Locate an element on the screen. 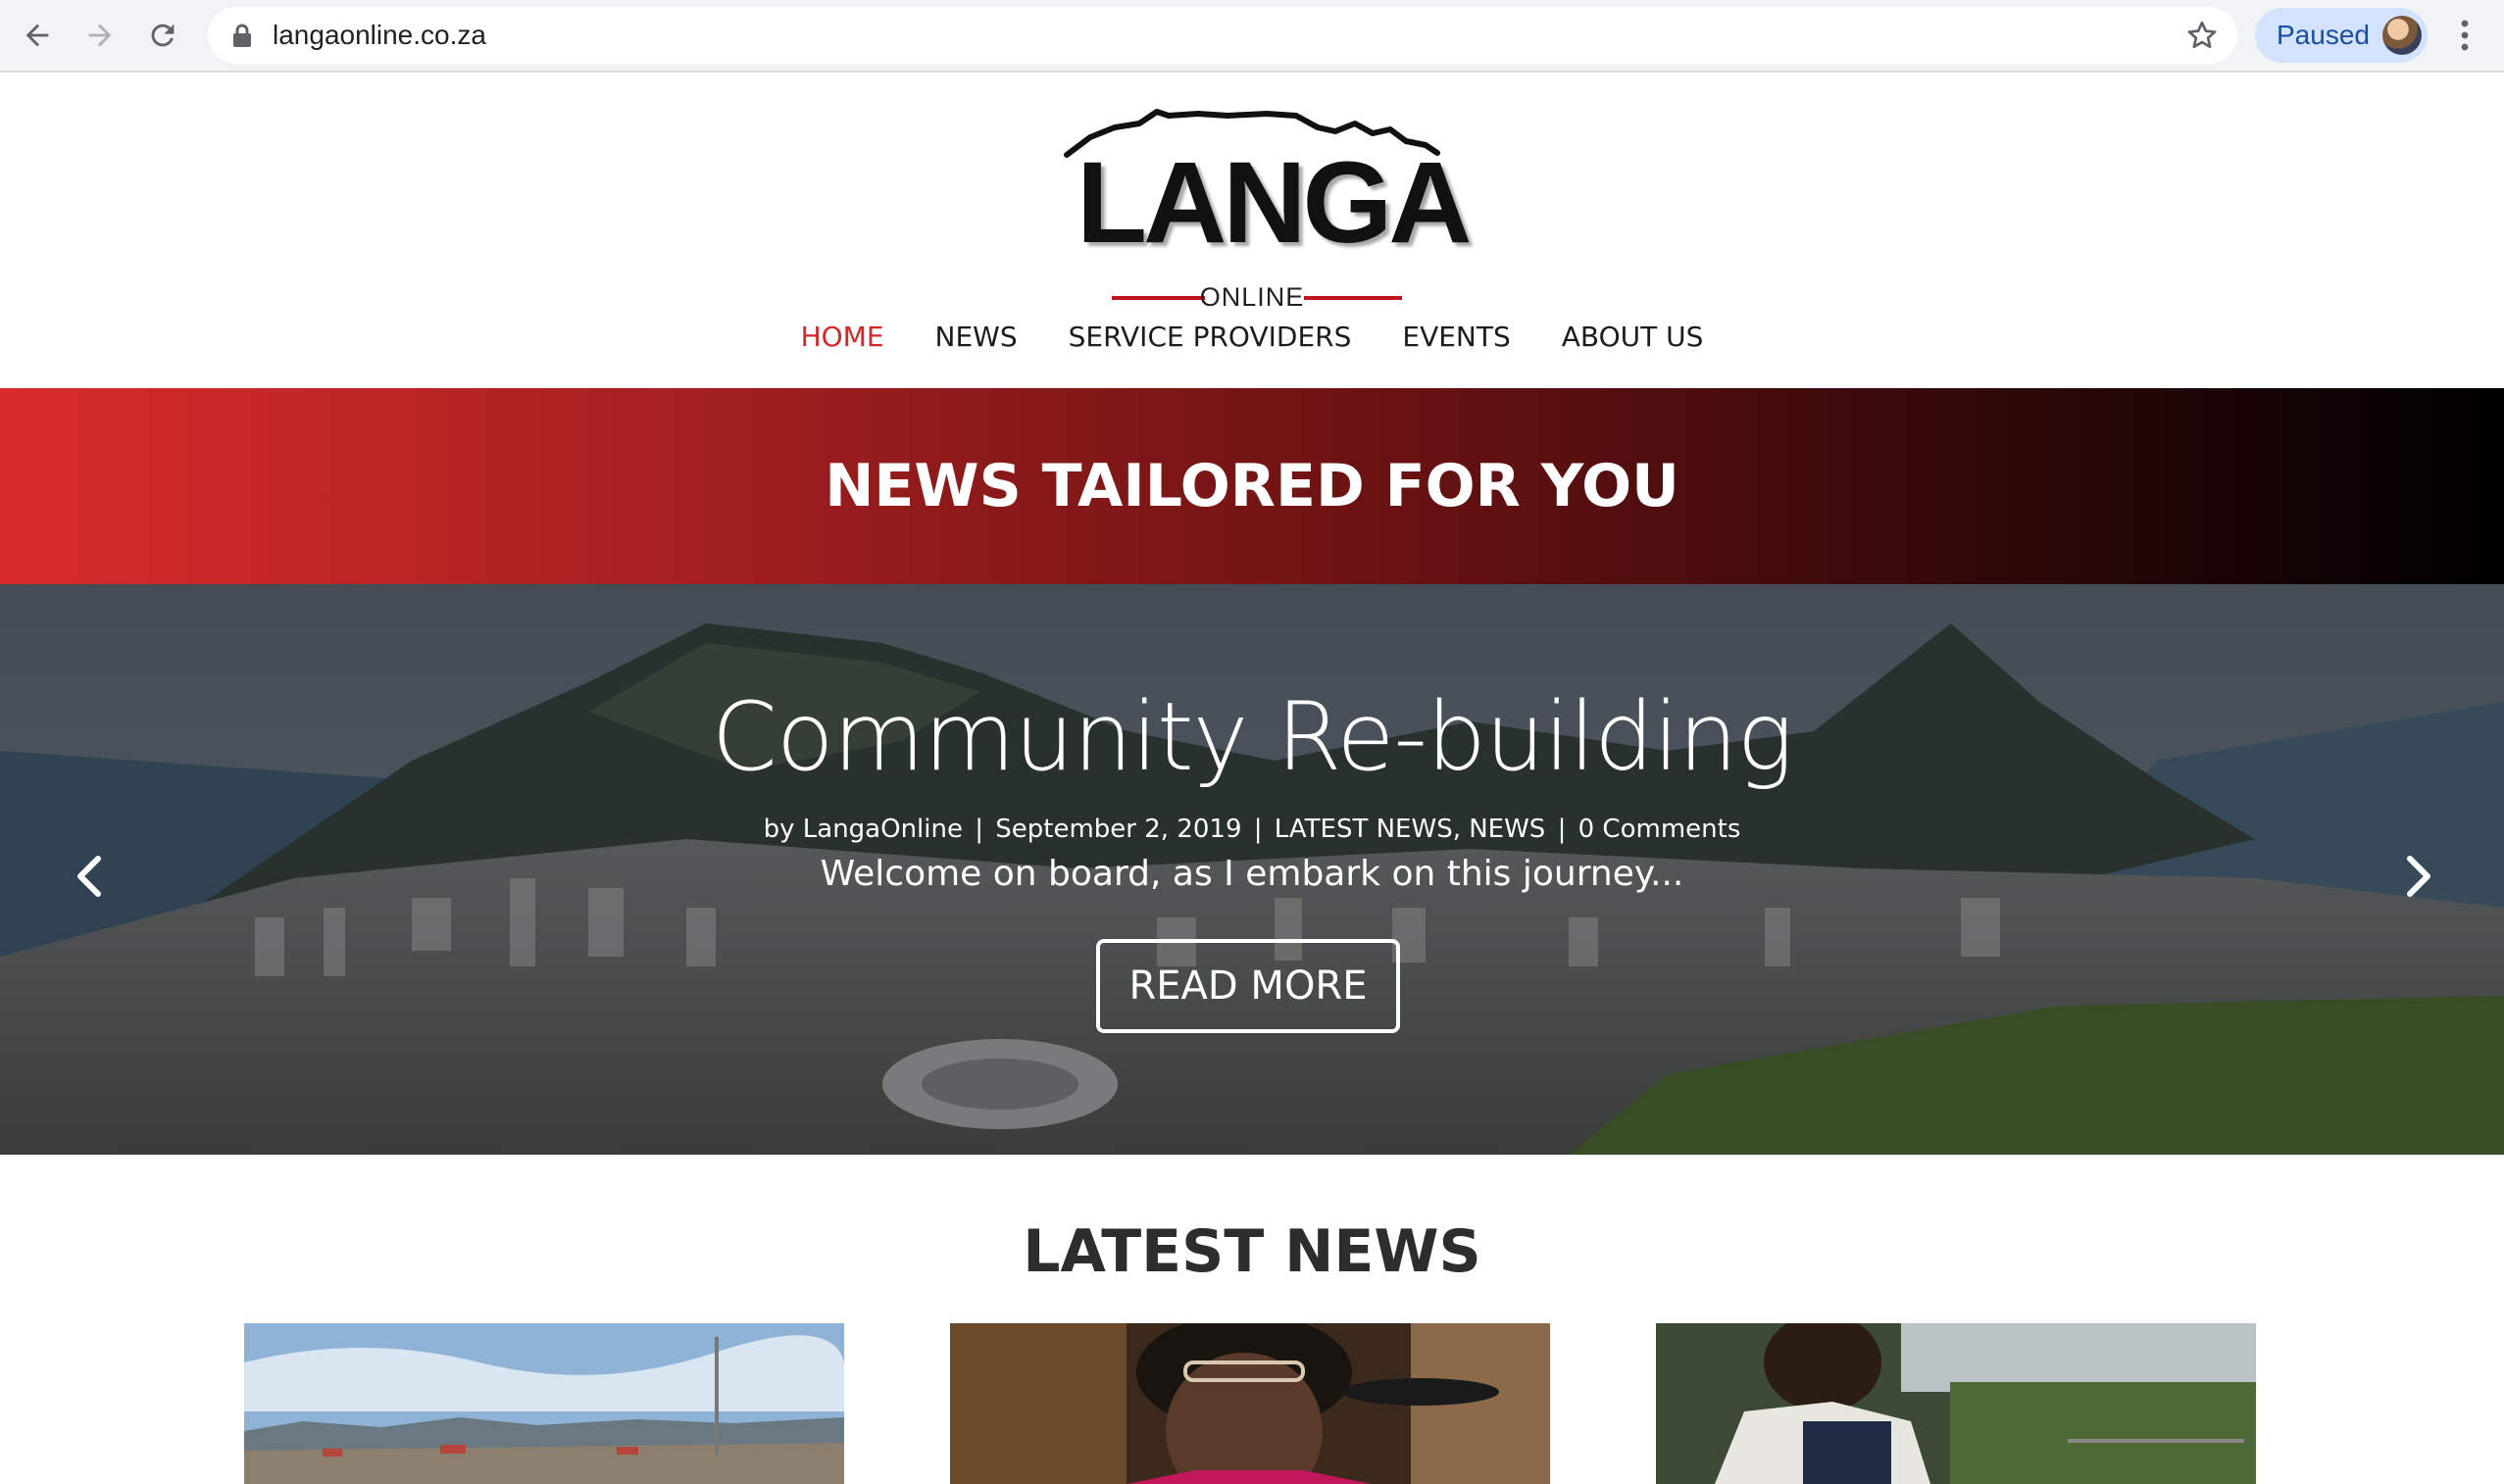 This screenshot has height=1484, width=2504. profile-chip: Paused is located at coordinates (2341, 36).